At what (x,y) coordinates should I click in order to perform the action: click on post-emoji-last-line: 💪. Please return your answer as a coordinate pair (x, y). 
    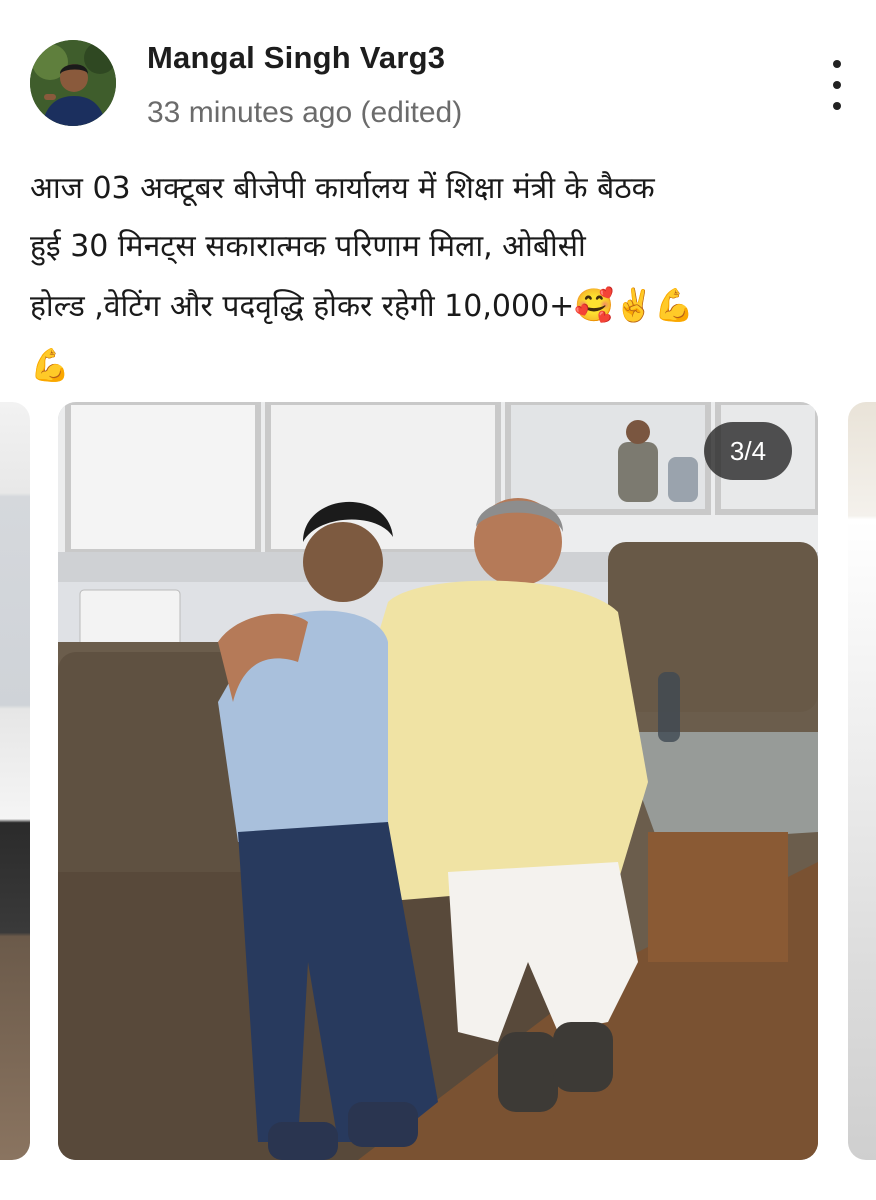
    Looking at the image, I should click on (50, 365).